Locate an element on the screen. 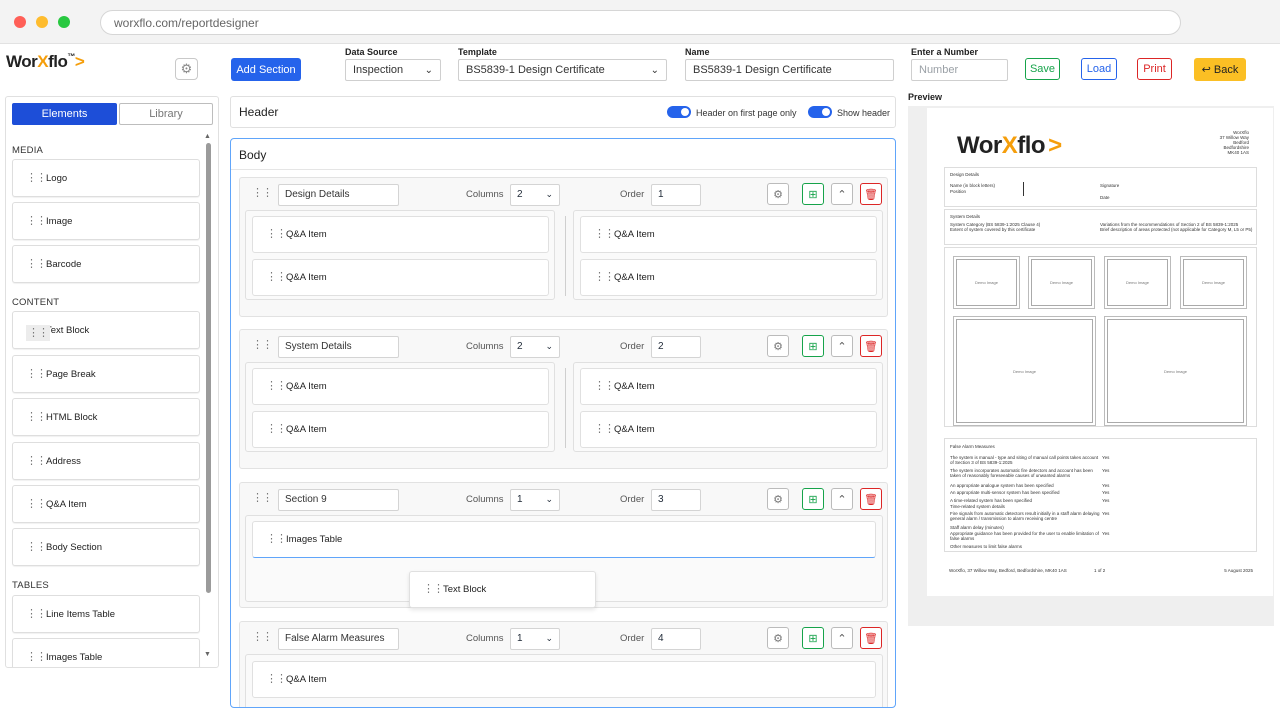 The image size is (1280, 708). show-header-toggle is located at coordinates (820, 112).